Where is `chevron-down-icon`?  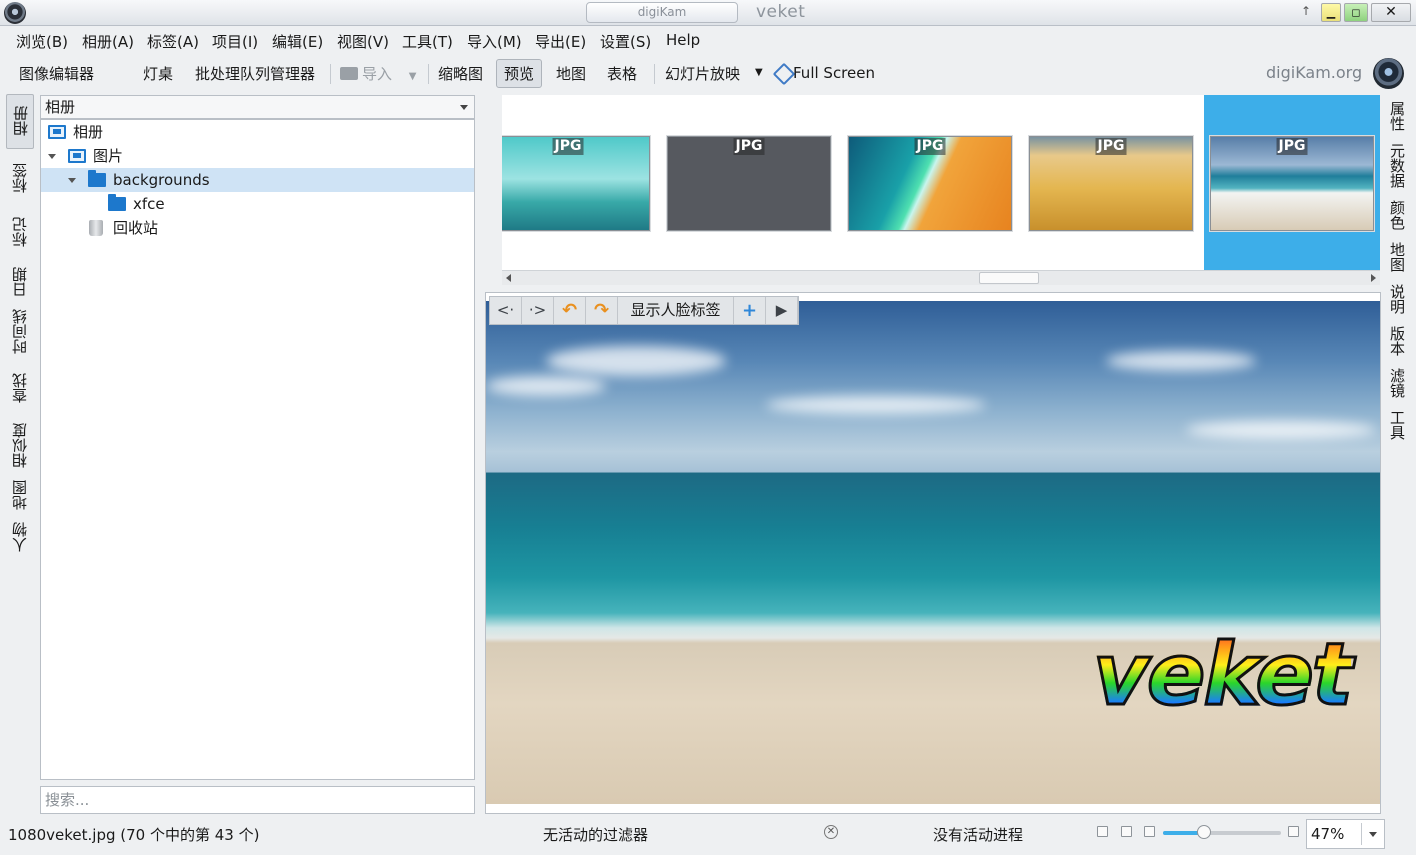 chevron-down-icon is located at coordinates (464, 107).